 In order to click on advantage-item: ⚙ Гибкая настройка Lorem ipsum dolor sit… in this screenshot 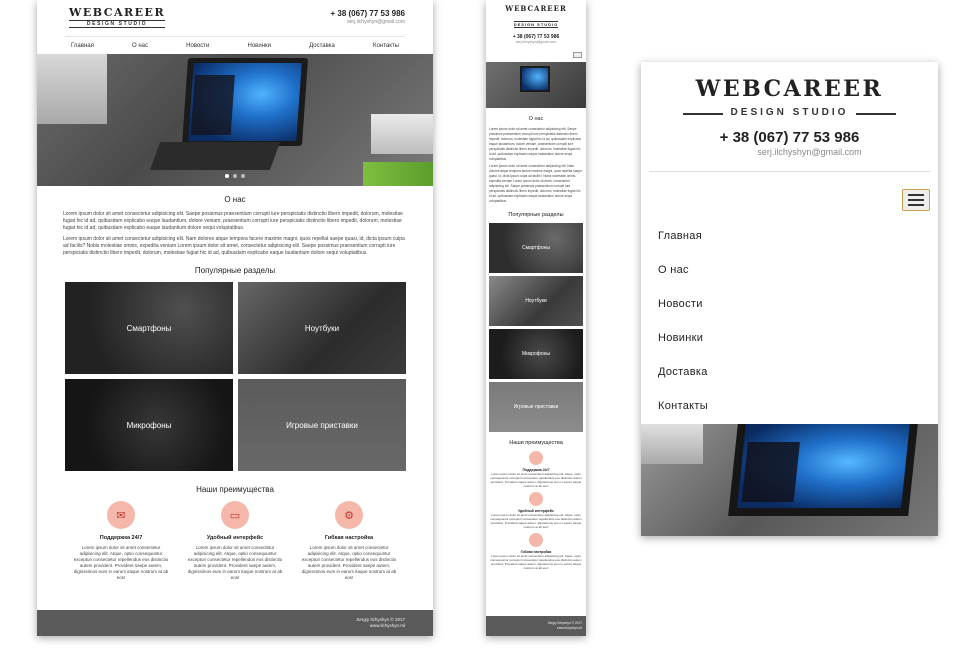, I will do `click(349, 541)`.